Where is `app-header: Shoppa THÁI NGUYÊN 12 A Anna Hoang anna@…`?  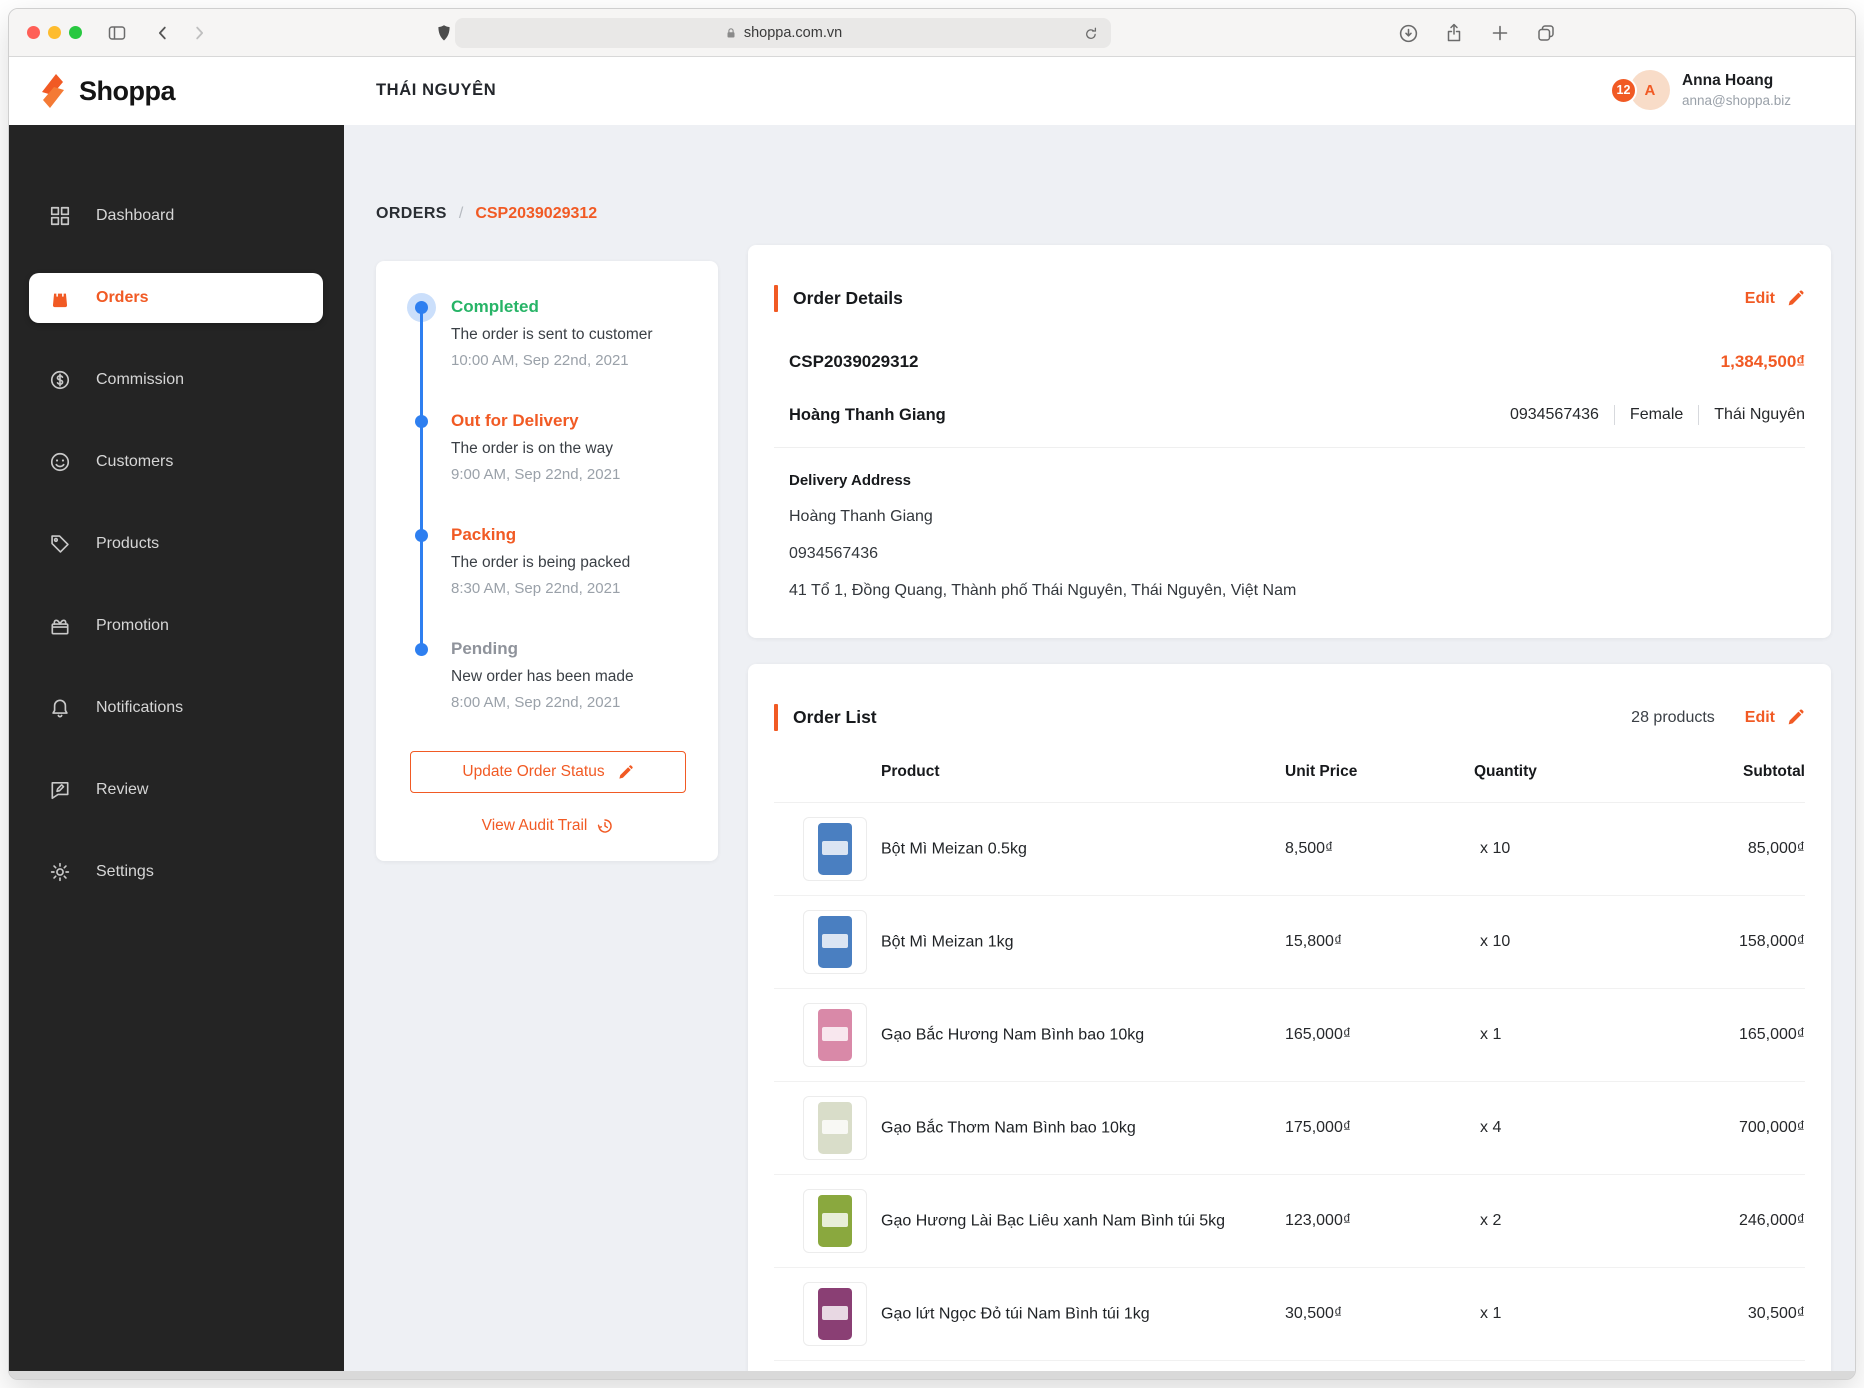 app-header: Shoppa THÁI NGUYÊN 12 A Anna Hoang anna@… is located at coordinates (932, 91).